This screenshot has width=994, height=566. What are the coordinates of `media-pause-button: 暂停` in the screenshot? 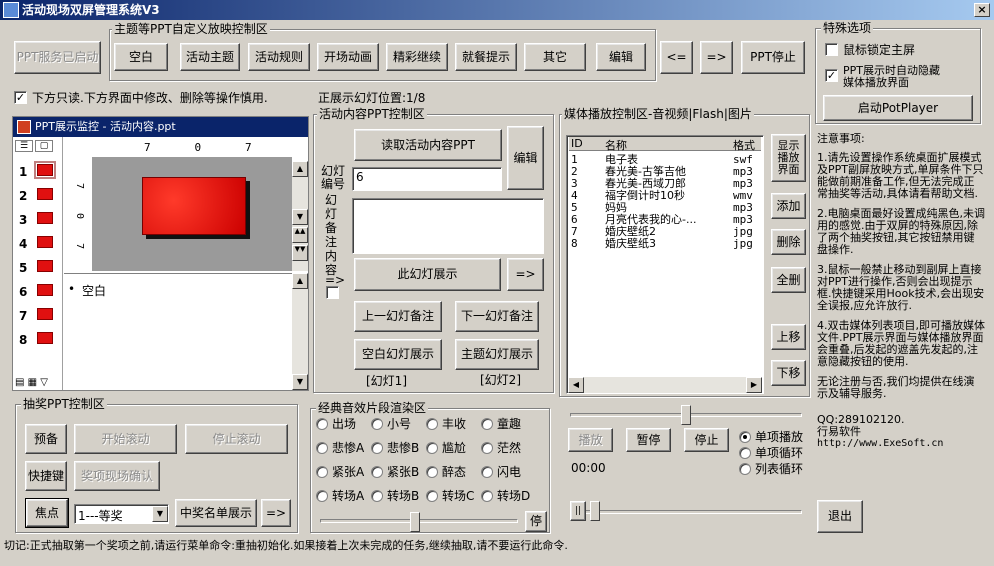 It's located at (648, 440).